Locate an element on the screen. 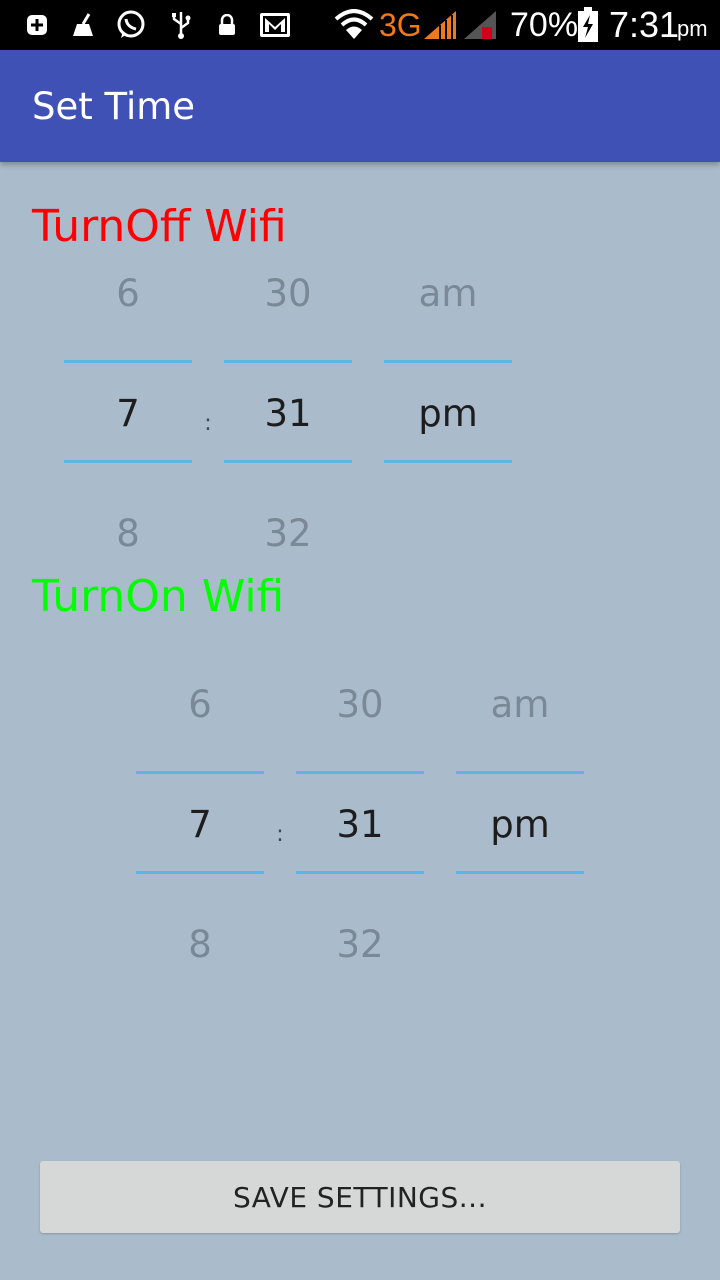 The height and width of the screenshot is (1280, 720). add-box-icon is located at coordinates (37, 25).